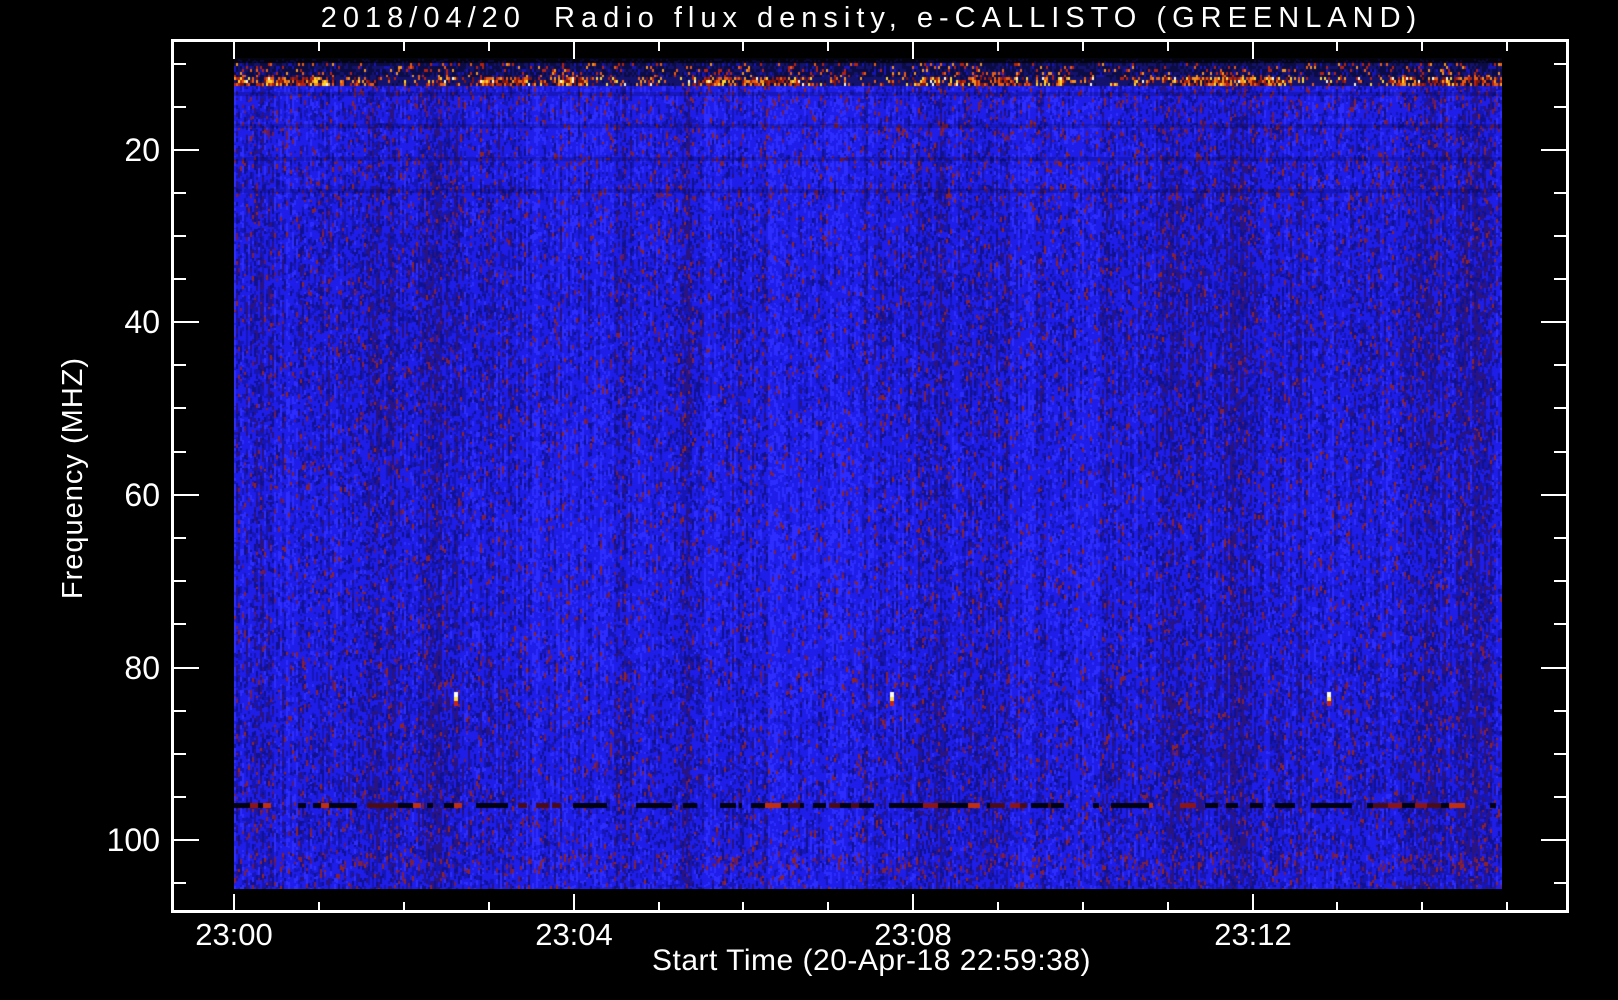 Image resolution: width=1618 pixels, height=1000 pixels. Describe the element at coordinates (142, 495) in the screenshot. I see `y-tick-label: 60` at that location.